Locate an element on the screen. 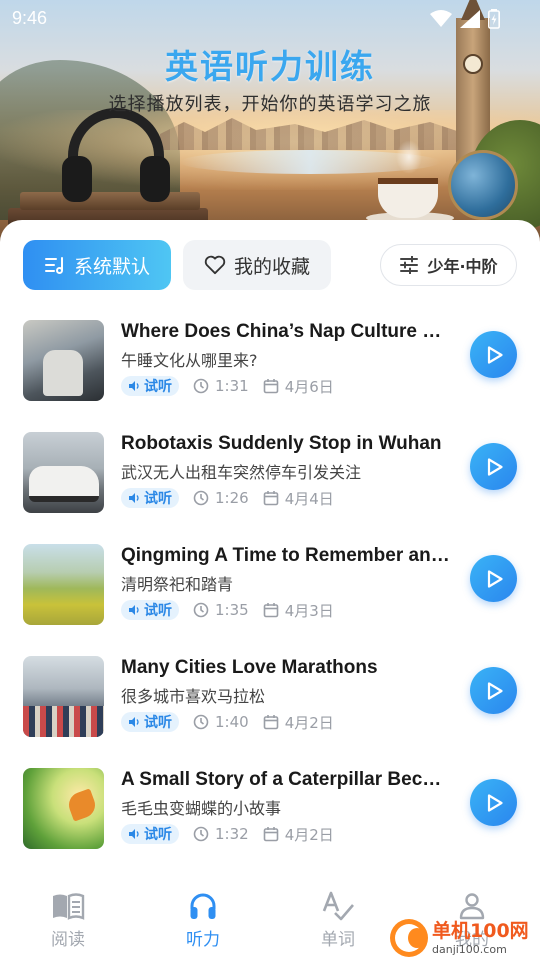  episode-meta: 试听 1:35 4月3日 is located at coordinates (227, 610).